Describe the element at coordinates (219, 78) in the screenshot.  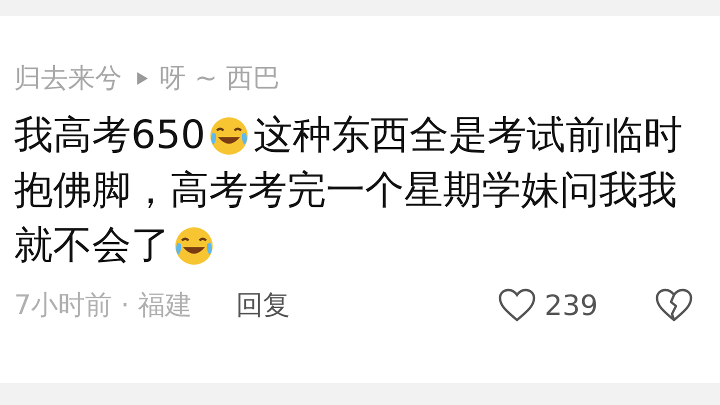
I see `reply-to-name: 呀 ~ 西巴` at that location.